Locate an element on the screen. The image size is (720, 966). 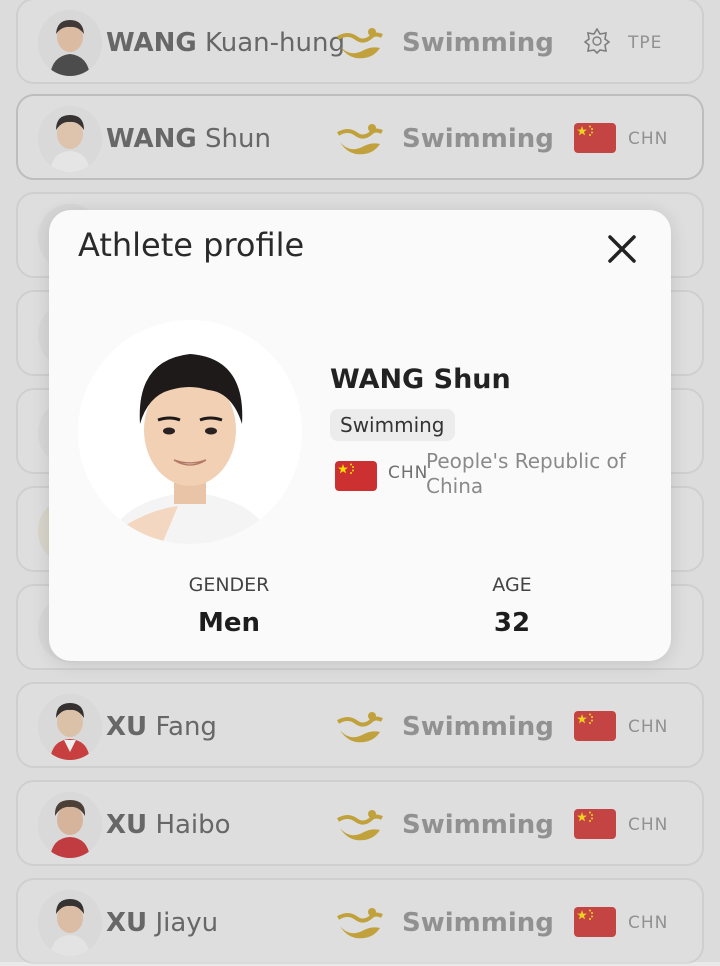
age-label: AGE is located at coordinates (512, 585).